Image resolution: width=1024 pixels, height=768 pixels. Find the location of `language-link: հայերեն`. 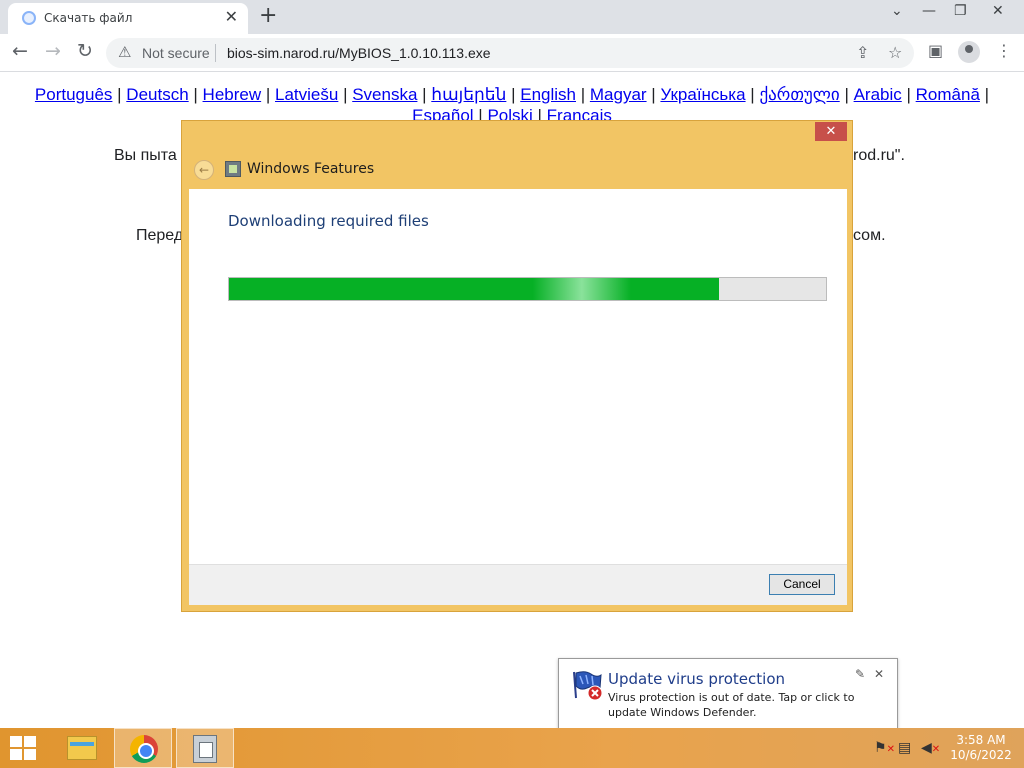

language-link: հայերեն is located at coordinates (468, 94).